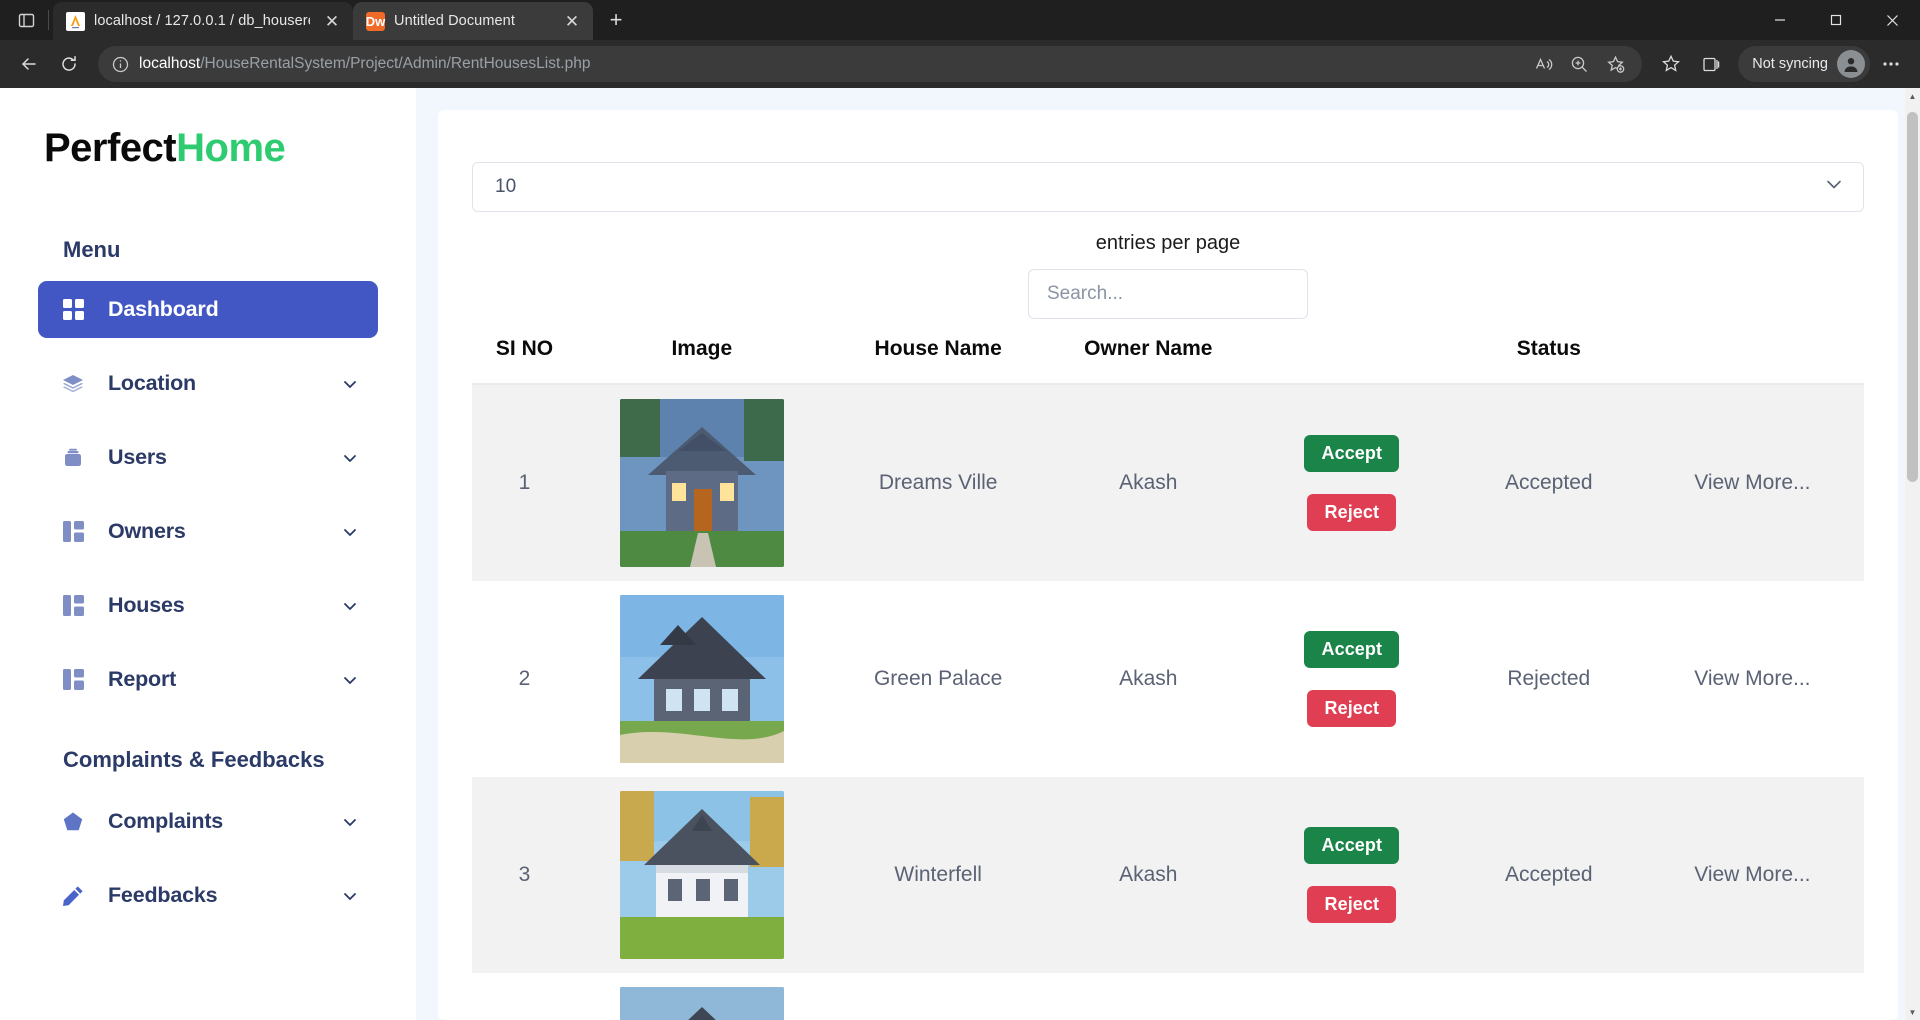 The height and width of the screenshot is (1020, 1920). What do you see at coordinates (938, 361) in the screenshot?
I see `column-header-house-name: House Name` at bounding box center [938, 361].